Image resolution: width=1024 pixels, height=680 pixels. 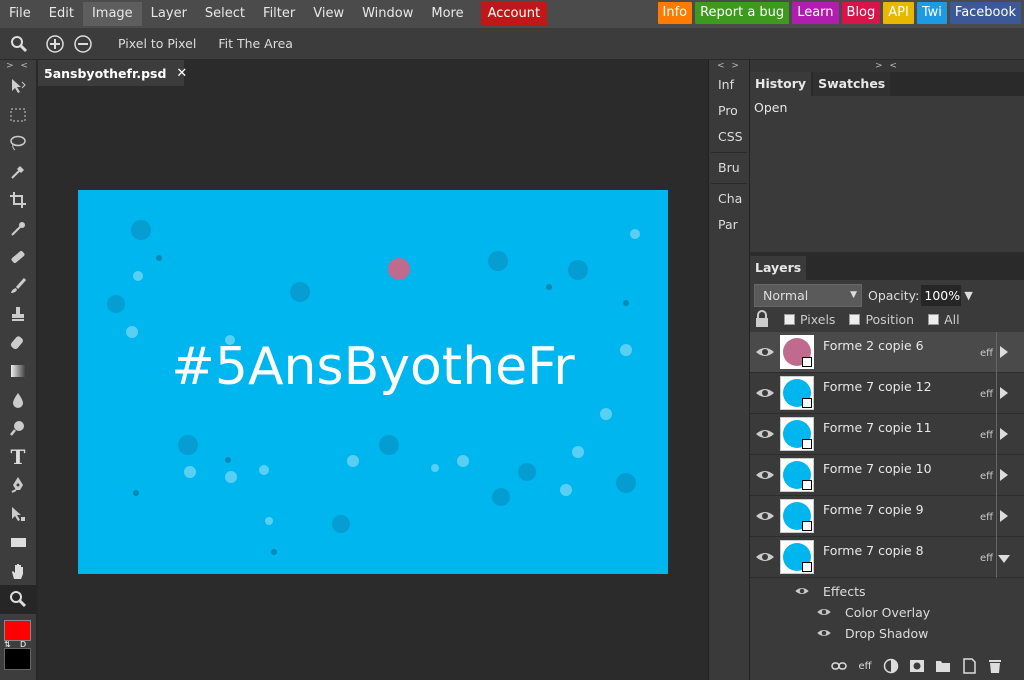 What do you see at coordinates (83, 44) in the screenshot?
I see `zoom-out-icon` at bounding box center [83, 44].